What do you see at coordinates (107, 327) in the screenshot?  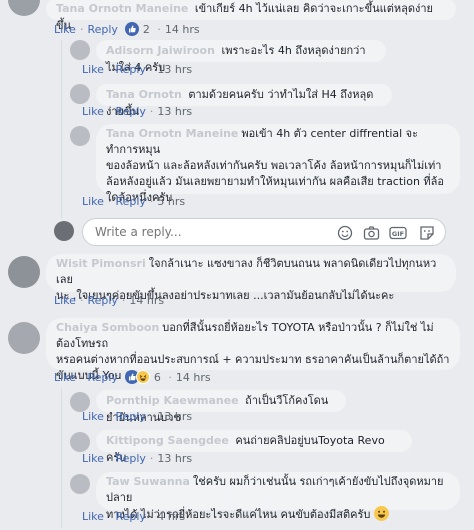 I see `commenter-name: Chaiya Somboon` at bounding box center [107, 327].